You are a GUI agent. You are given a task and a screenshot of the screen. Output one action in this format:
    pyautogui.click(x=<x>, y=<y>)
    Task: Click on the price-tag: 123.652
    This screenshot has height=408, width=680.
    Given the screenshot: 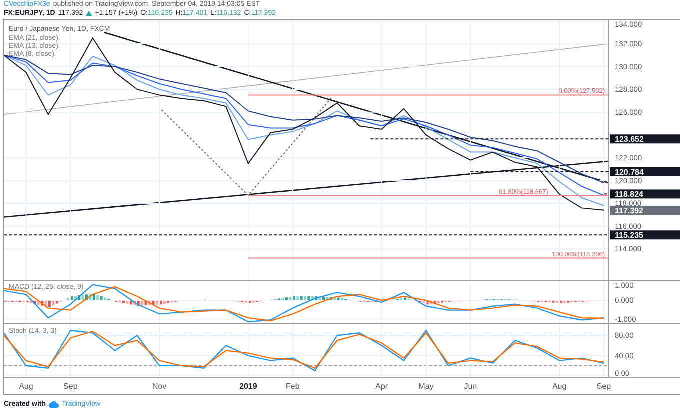 What is the action you would take?
    pyautogui.click(x=645, y=139)
    